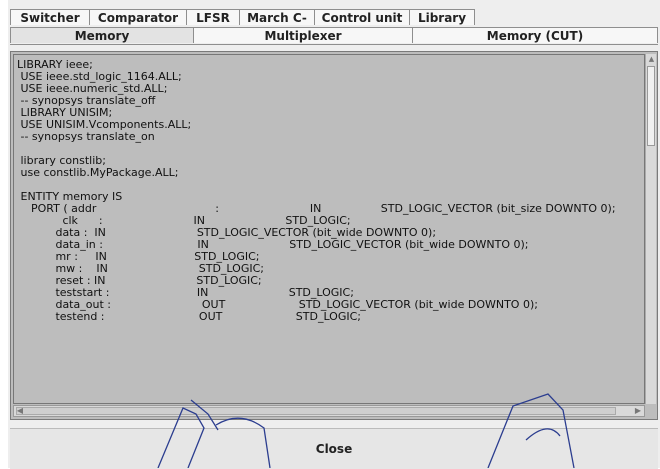 The width and height of the screenshot is (660, 469). I want to click on tab-row-bottom: Memory Multiplexer Memory (CUT), so click(334, 35).